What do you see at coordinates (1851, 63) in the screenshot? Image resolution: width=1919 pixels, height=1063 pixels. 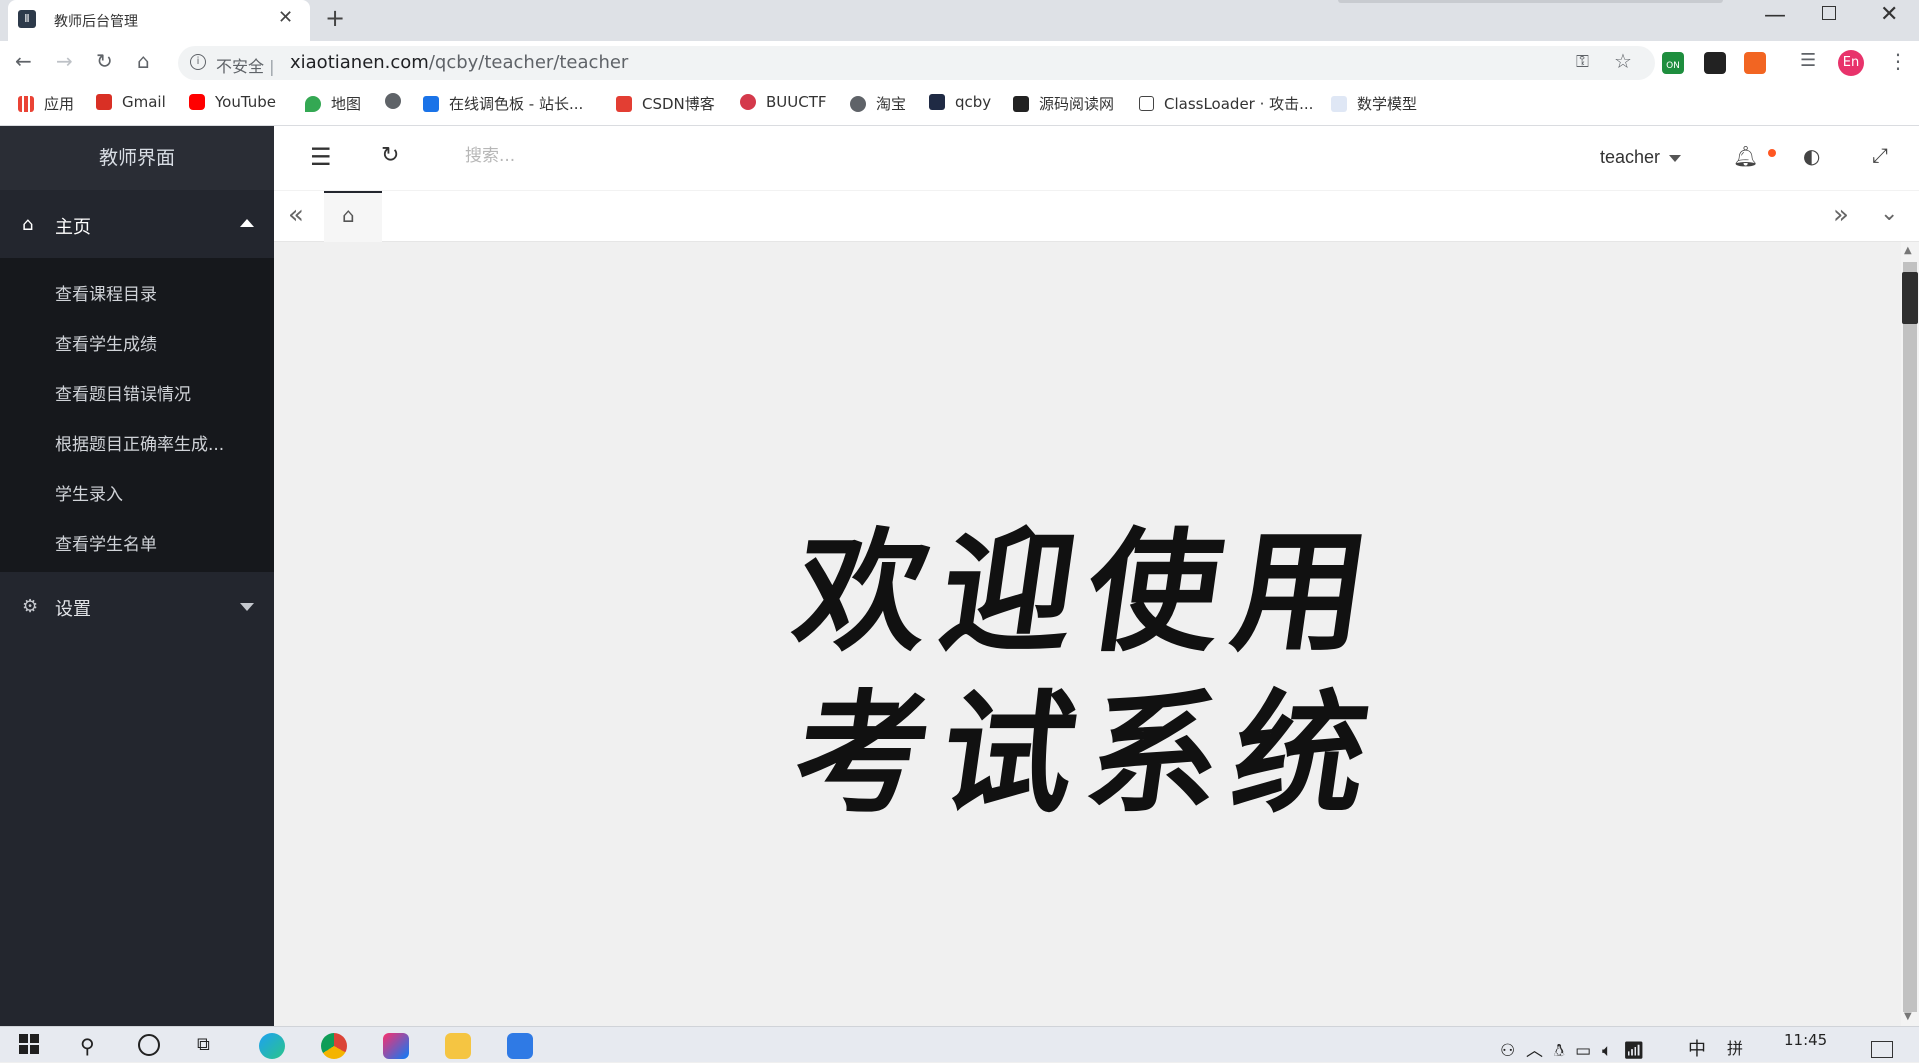 I see `profile-avatar: En` at bounding box center [1851, 63].